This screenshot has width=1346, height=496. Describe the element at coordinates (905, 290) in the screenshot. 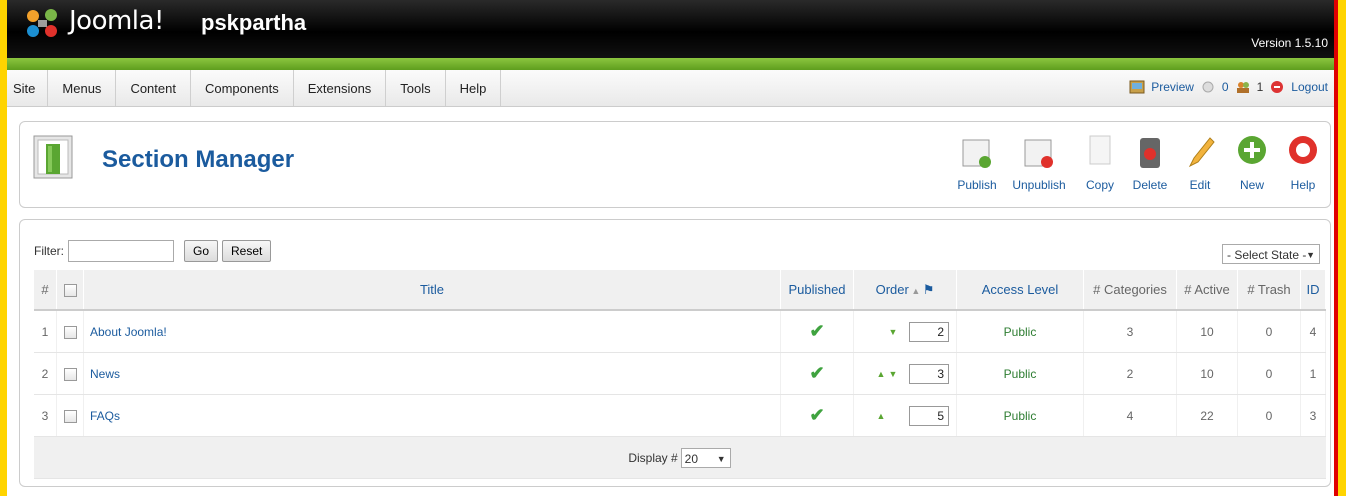

I see `col-order: Order ▲ ⚑` at that location.